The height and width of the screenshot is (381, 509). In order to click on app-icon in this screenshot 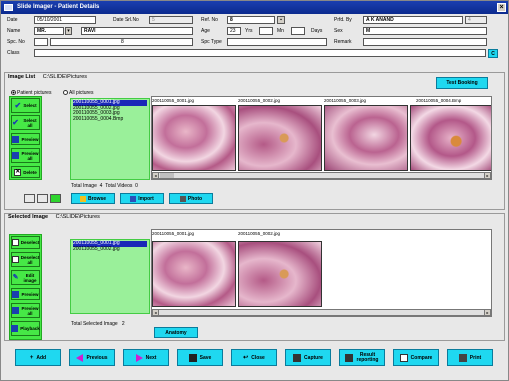, I will do `click(8, 7)`.